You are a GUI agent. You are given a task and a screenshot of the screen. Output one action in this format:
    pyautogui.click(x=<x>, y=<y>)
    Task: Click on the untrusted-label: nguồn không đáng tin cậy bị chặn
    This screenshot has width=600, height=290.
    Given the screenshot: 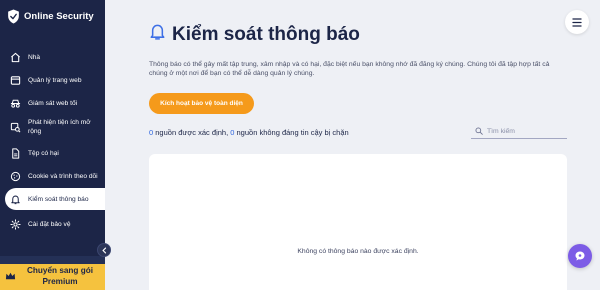 What is the action you would take?
    pyautogui.click(x=291, y=132)
    